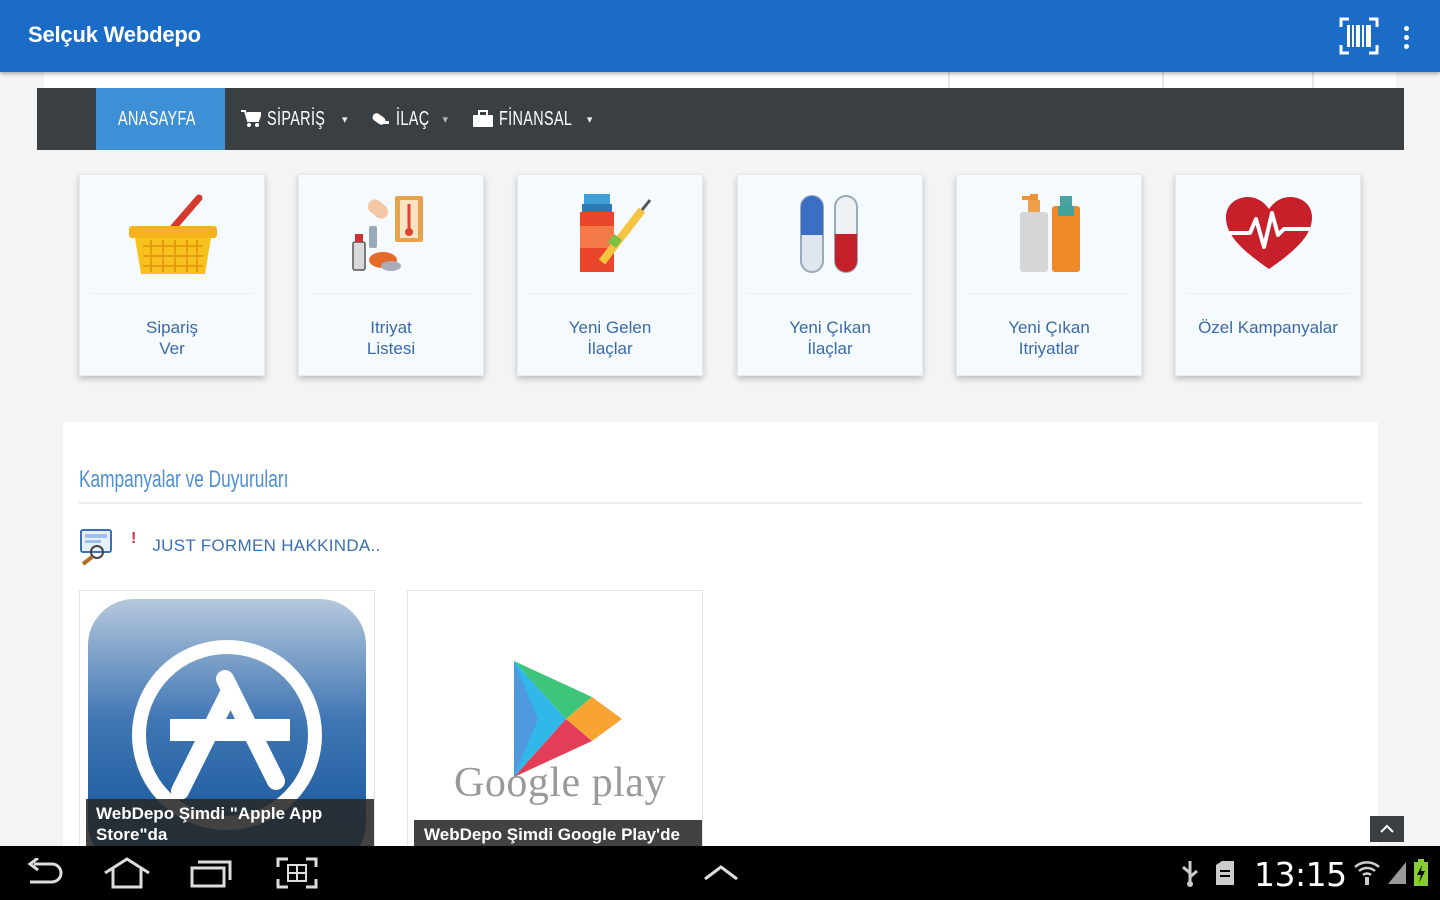 This screenshot has width=1440, height=900. I want to click on app-drawer-button, so click(721, 873).